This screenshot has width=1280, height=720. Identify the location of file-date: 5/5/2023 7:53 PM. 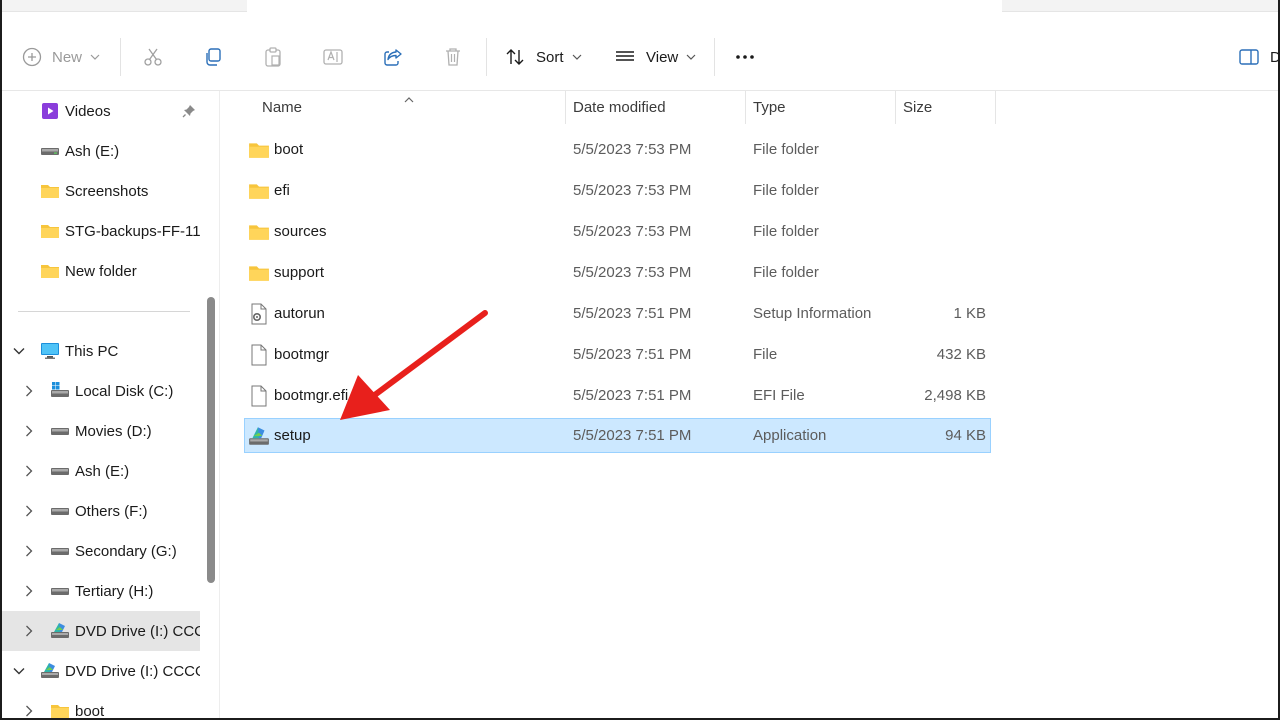
(632, 190).